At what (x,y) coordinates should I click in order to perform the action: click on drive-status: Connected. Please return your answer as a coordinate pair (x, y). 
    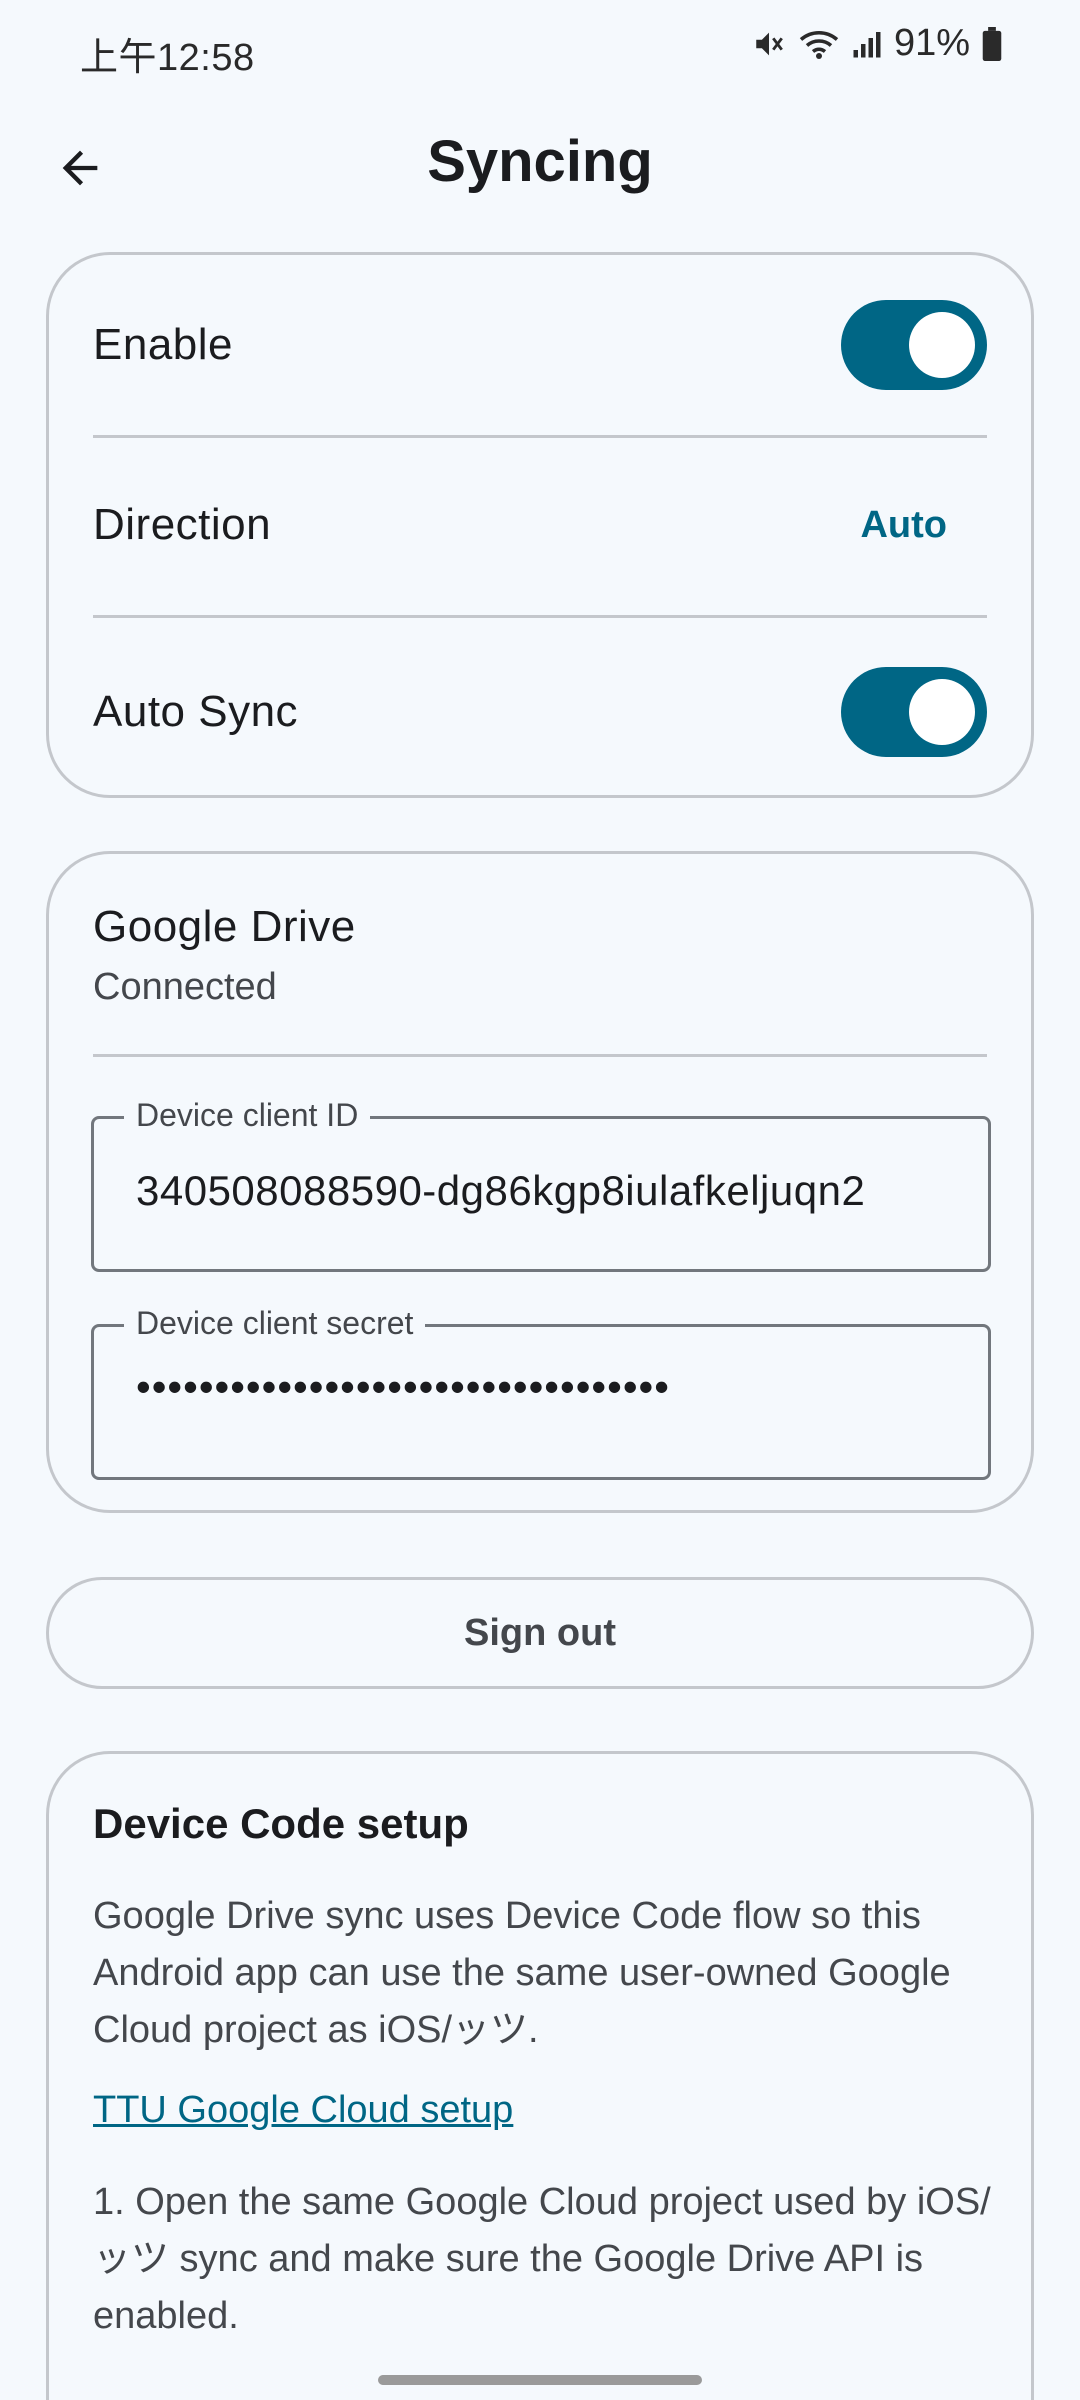
    Looking at the image, I should click on (185, 987).